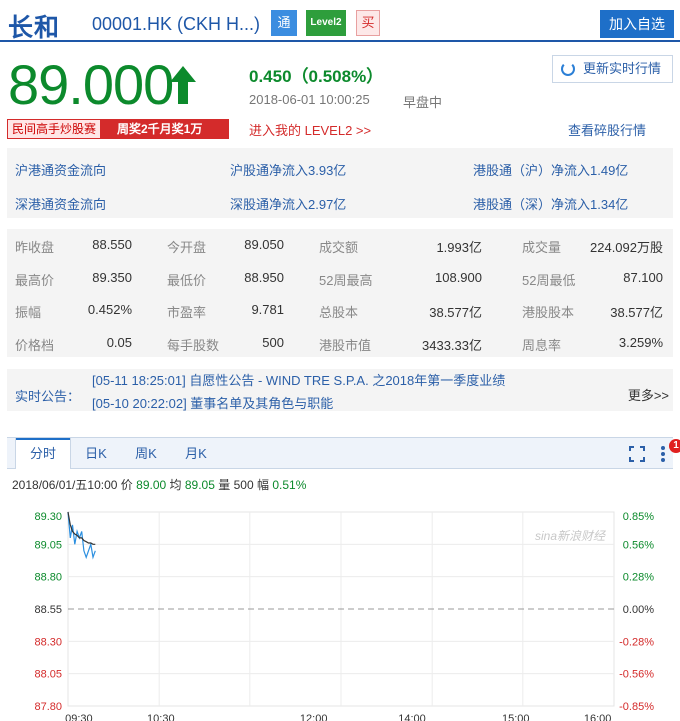 This screenshot has width=680, height=721. I want to click on stat-value: 88.550, so click(112, 244).